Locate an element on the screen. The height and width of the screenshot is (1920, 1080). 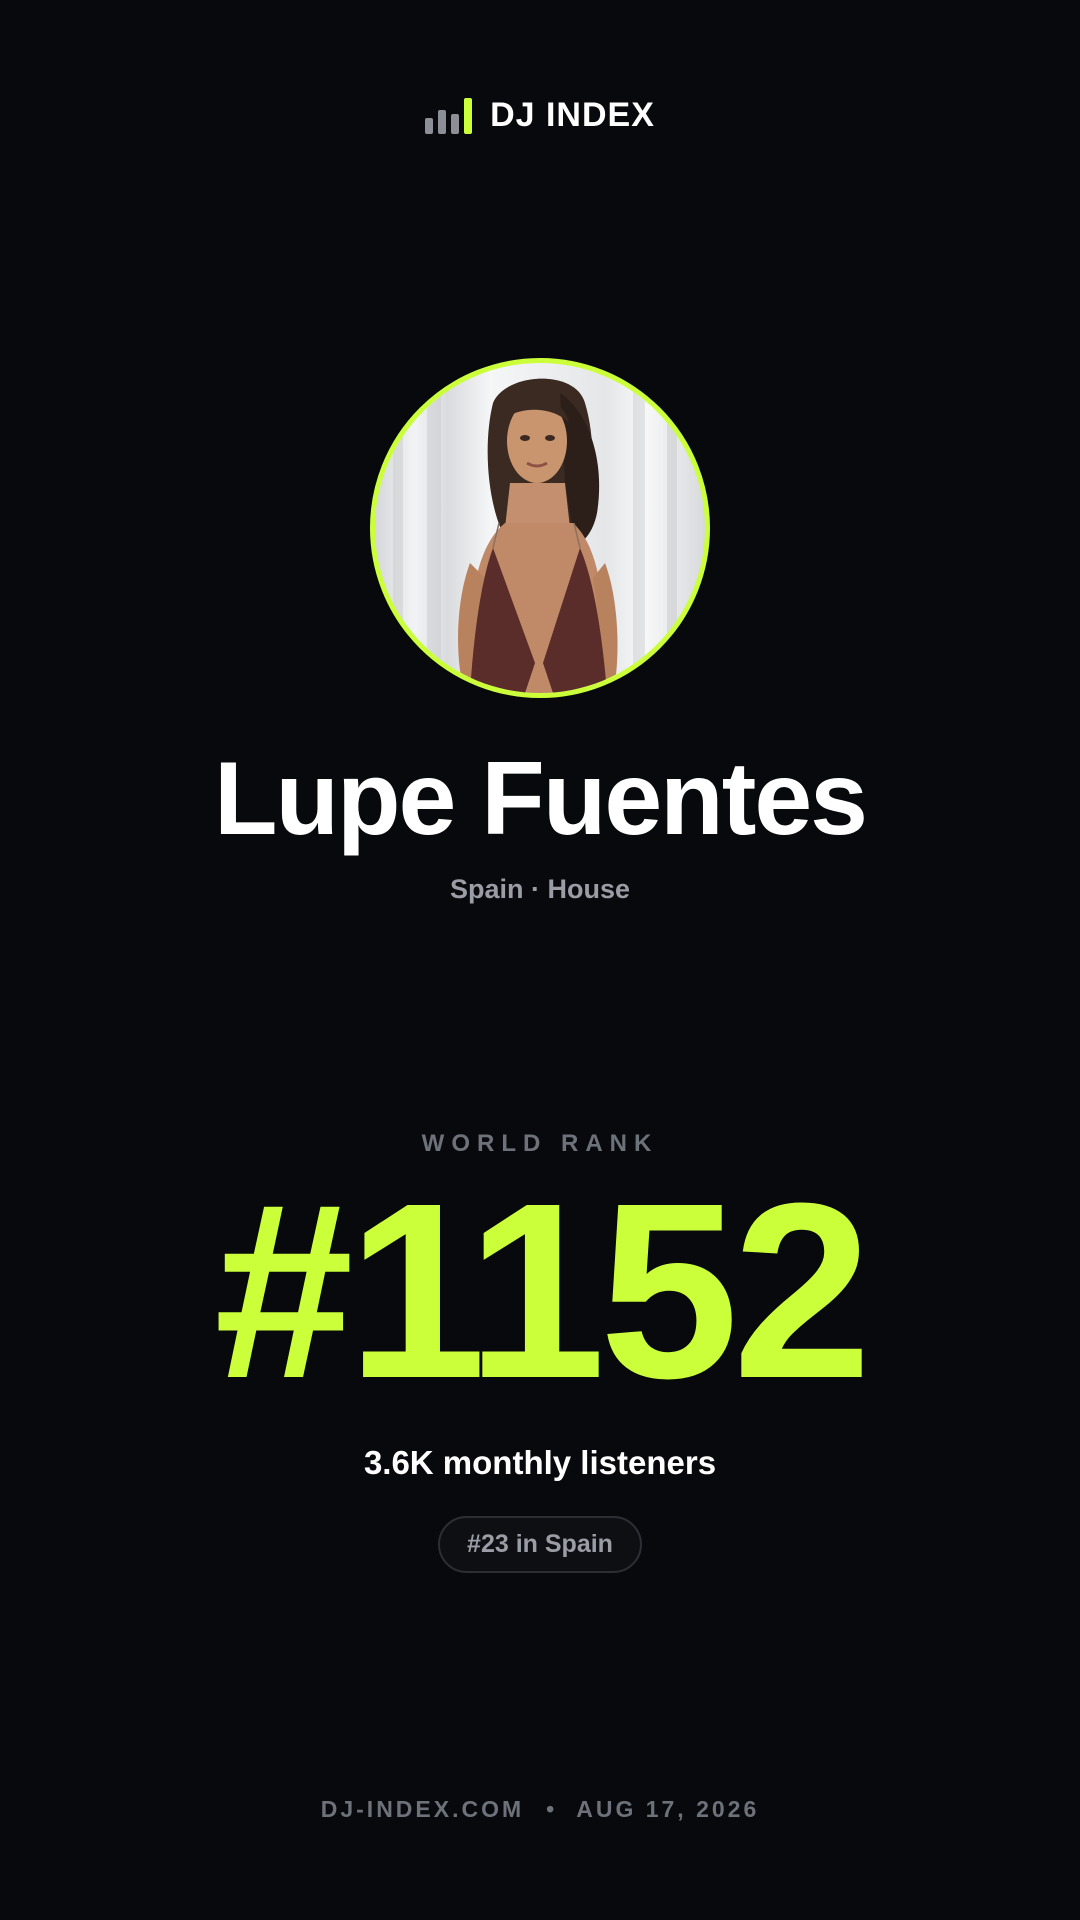
monthly-listeners: 3.6K monthly listeners is located at coordinates (540, 1462).